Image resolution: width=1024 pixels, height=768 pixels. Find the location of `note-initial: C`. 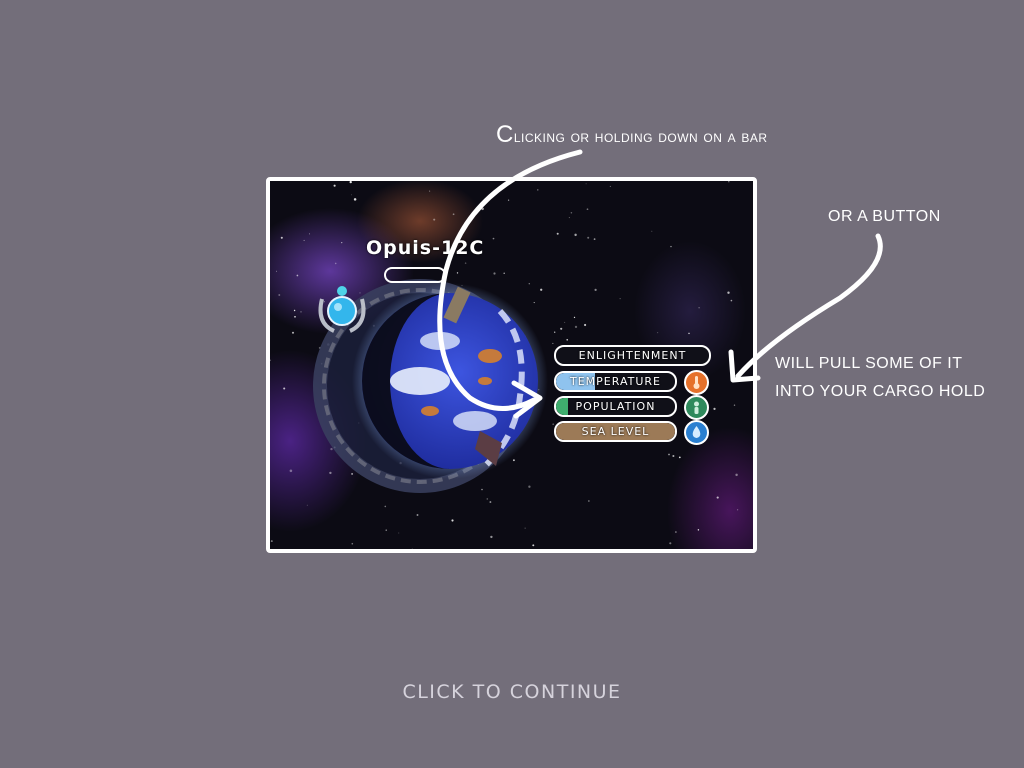

note-initial: C is located at coordinates (505, 134).